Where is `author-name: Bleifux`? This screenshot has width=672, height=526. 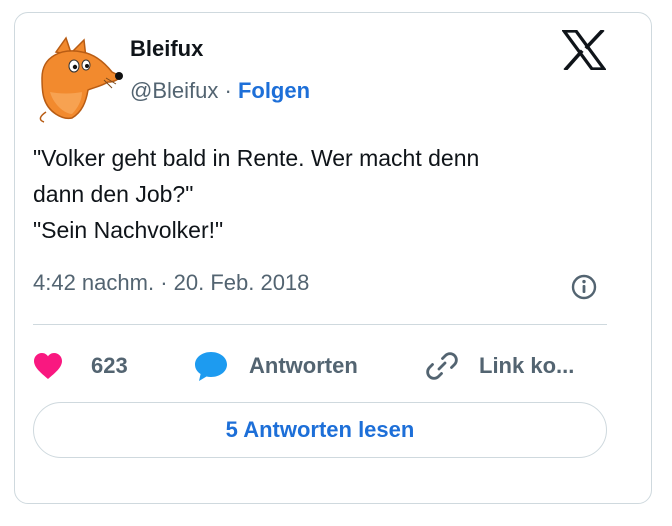 author-name: Bleifux is located at coordinates (166, 49).